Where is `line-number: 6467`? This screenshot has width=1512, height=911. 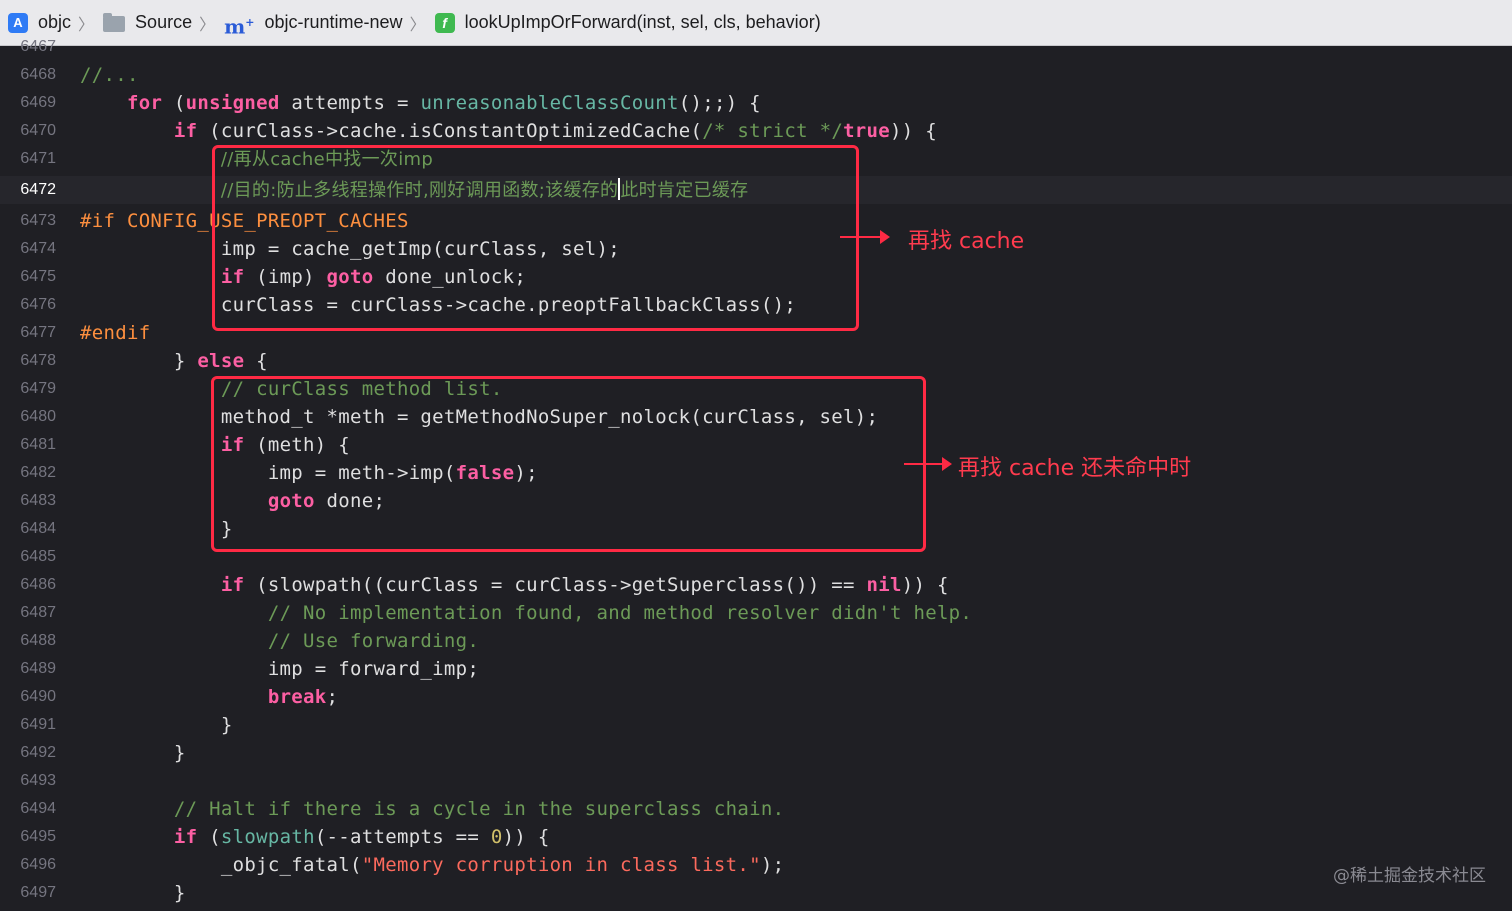 line-number: 6467 is located at coordinates (38, 46).